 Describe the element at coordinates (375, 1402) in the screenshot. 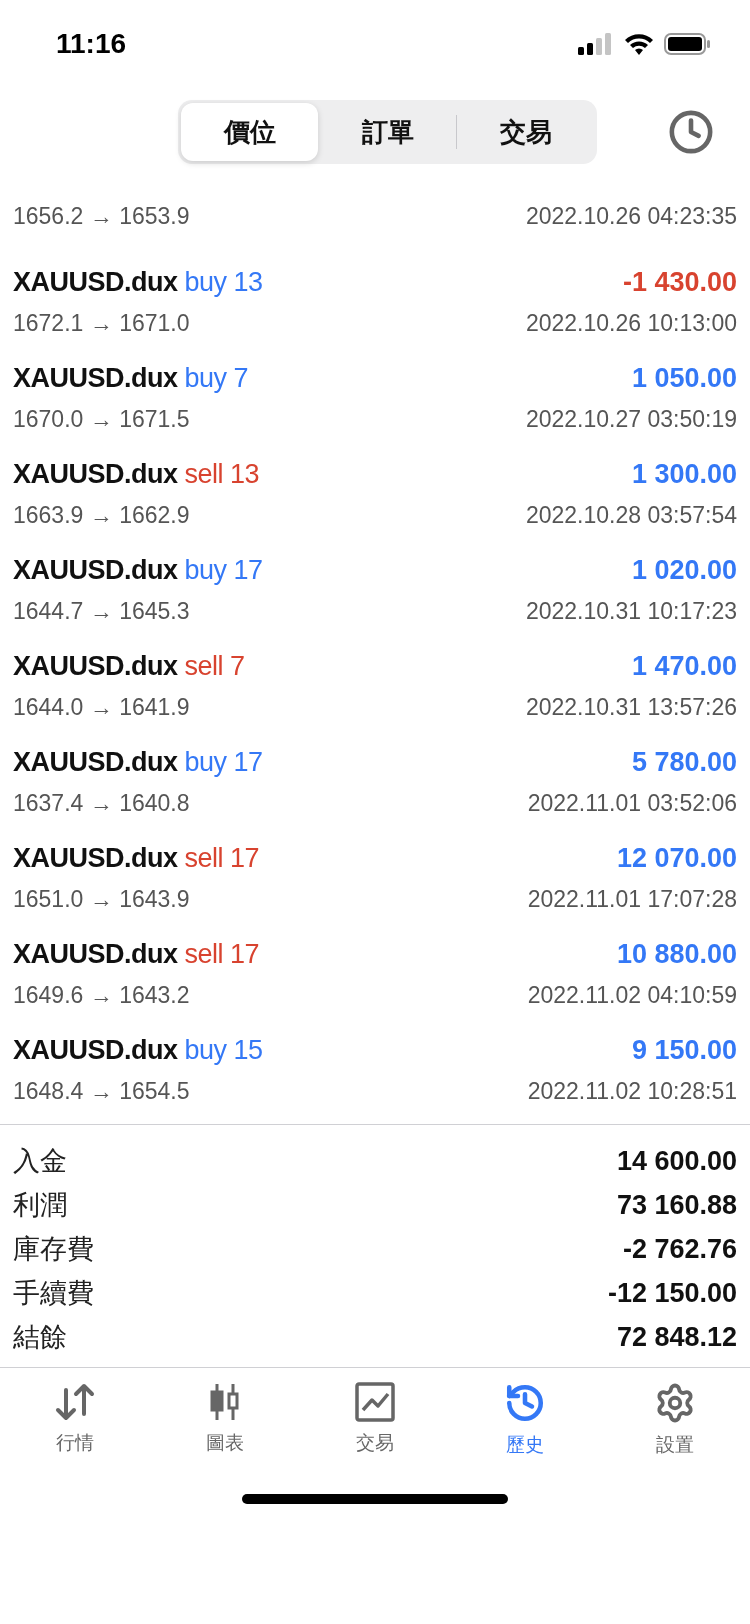

I see `line-chart-icon` at that location.